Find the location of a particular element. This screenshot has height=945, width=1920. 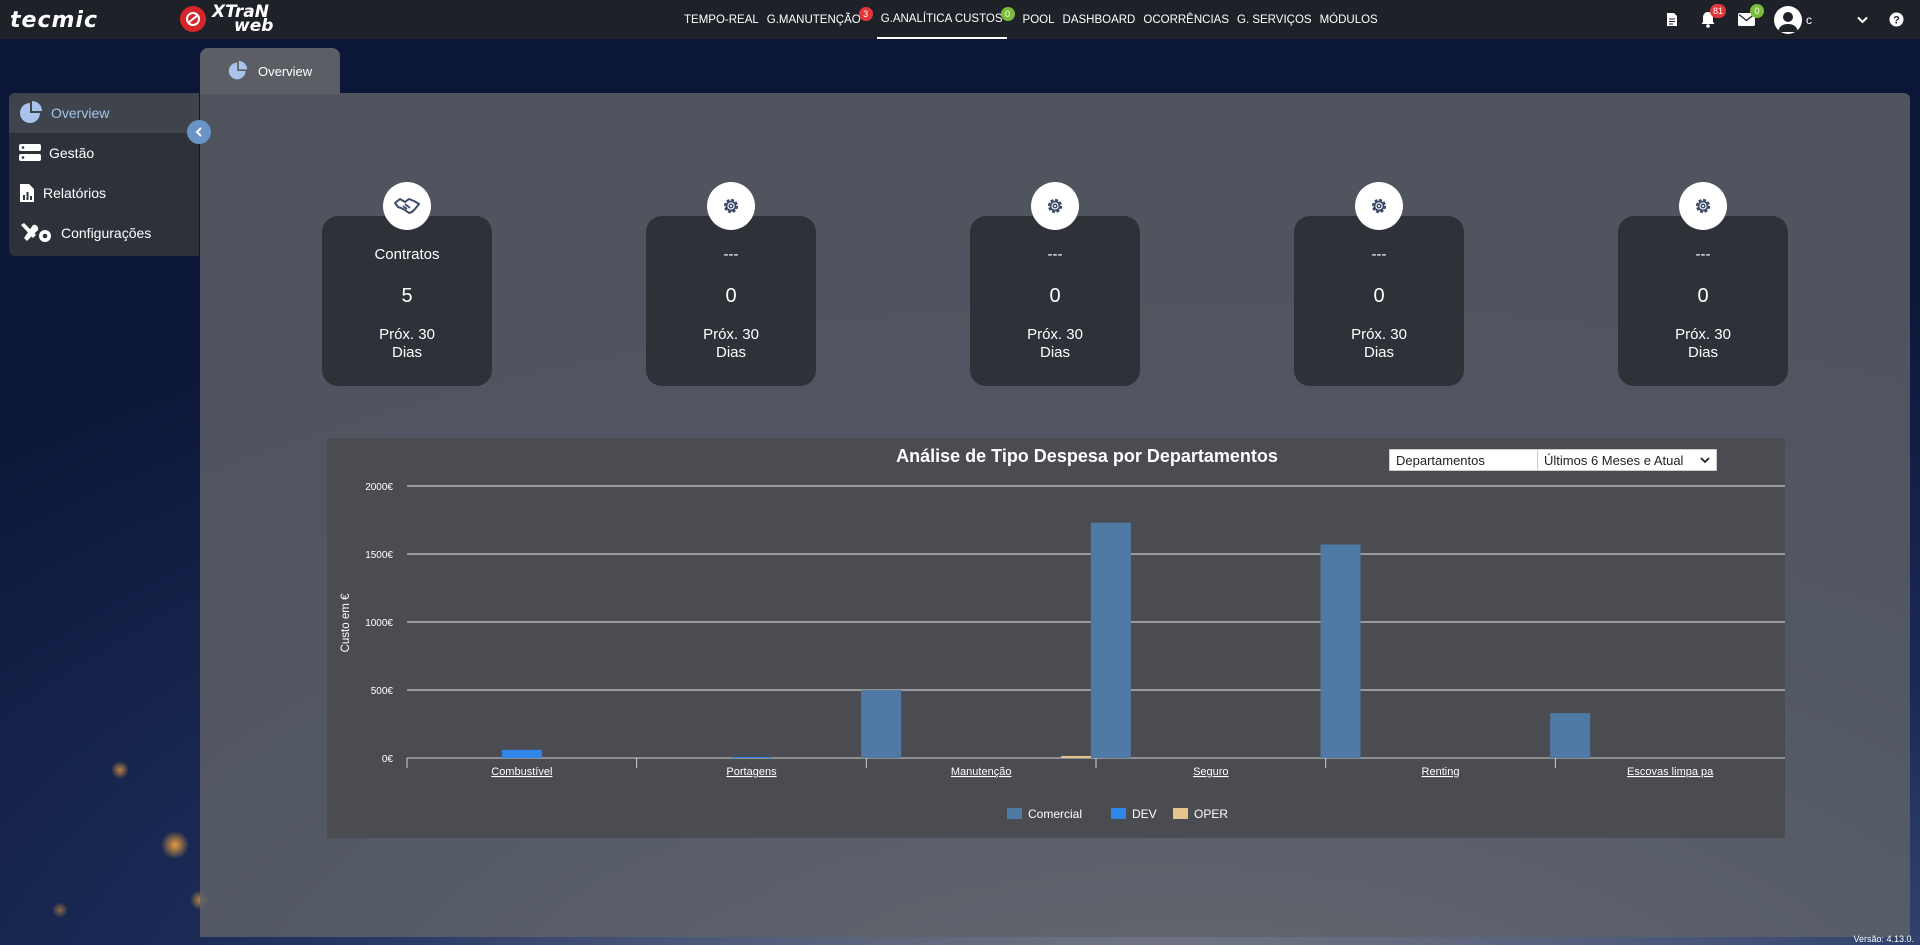

nav-g-servicos: G. SERVIÇOS is located at coordinates (1274, 19).